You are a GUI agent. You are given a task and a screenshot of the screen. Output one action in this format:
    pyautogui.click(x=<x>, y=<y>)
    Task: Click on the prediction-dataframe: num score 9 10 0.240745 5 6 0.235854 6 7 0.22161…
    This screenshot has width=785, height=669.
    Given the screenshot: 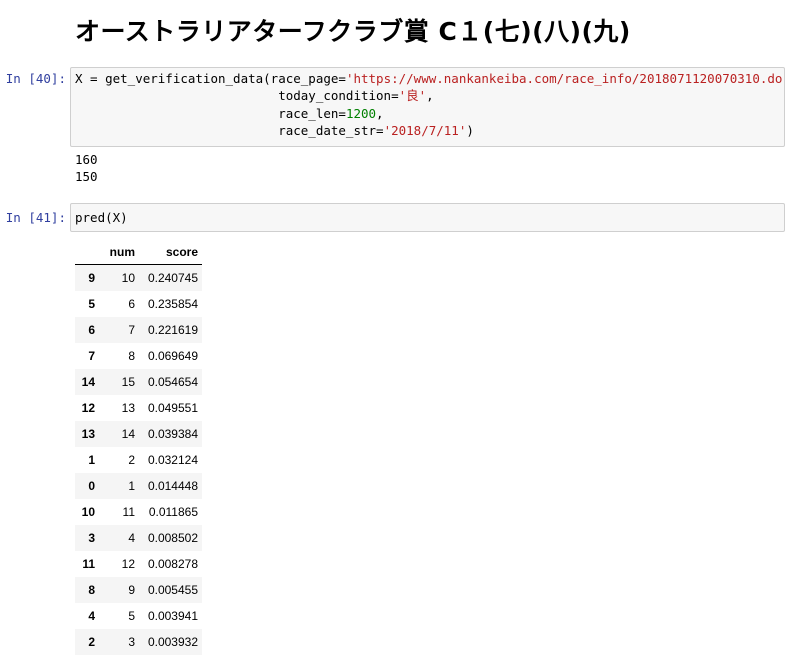 What is the action you would take?
    pyautogui.click(x=138, y=447)
    